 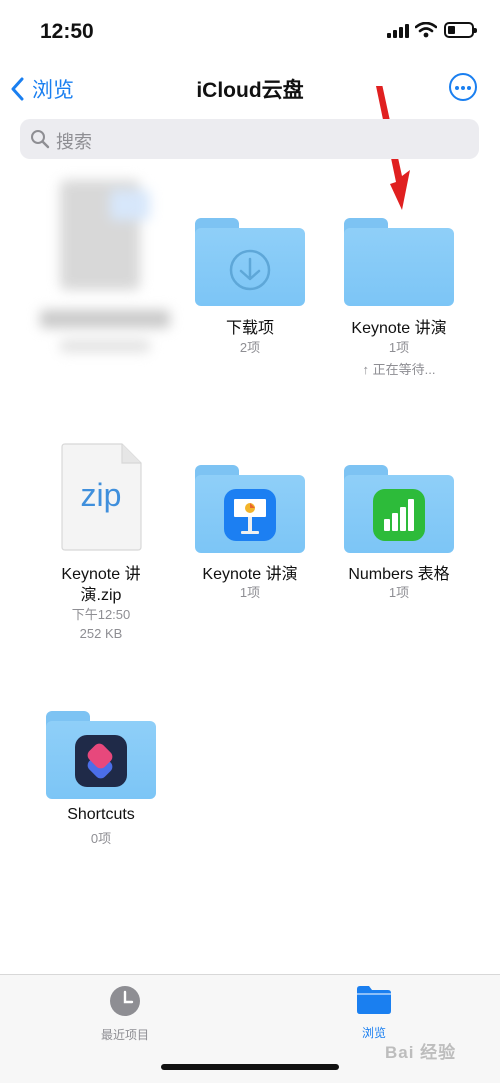 What do you see at coordinates (398, 31) in the screenshot?
I see `cellular-signal-icon` at bounding box center [398, 31].